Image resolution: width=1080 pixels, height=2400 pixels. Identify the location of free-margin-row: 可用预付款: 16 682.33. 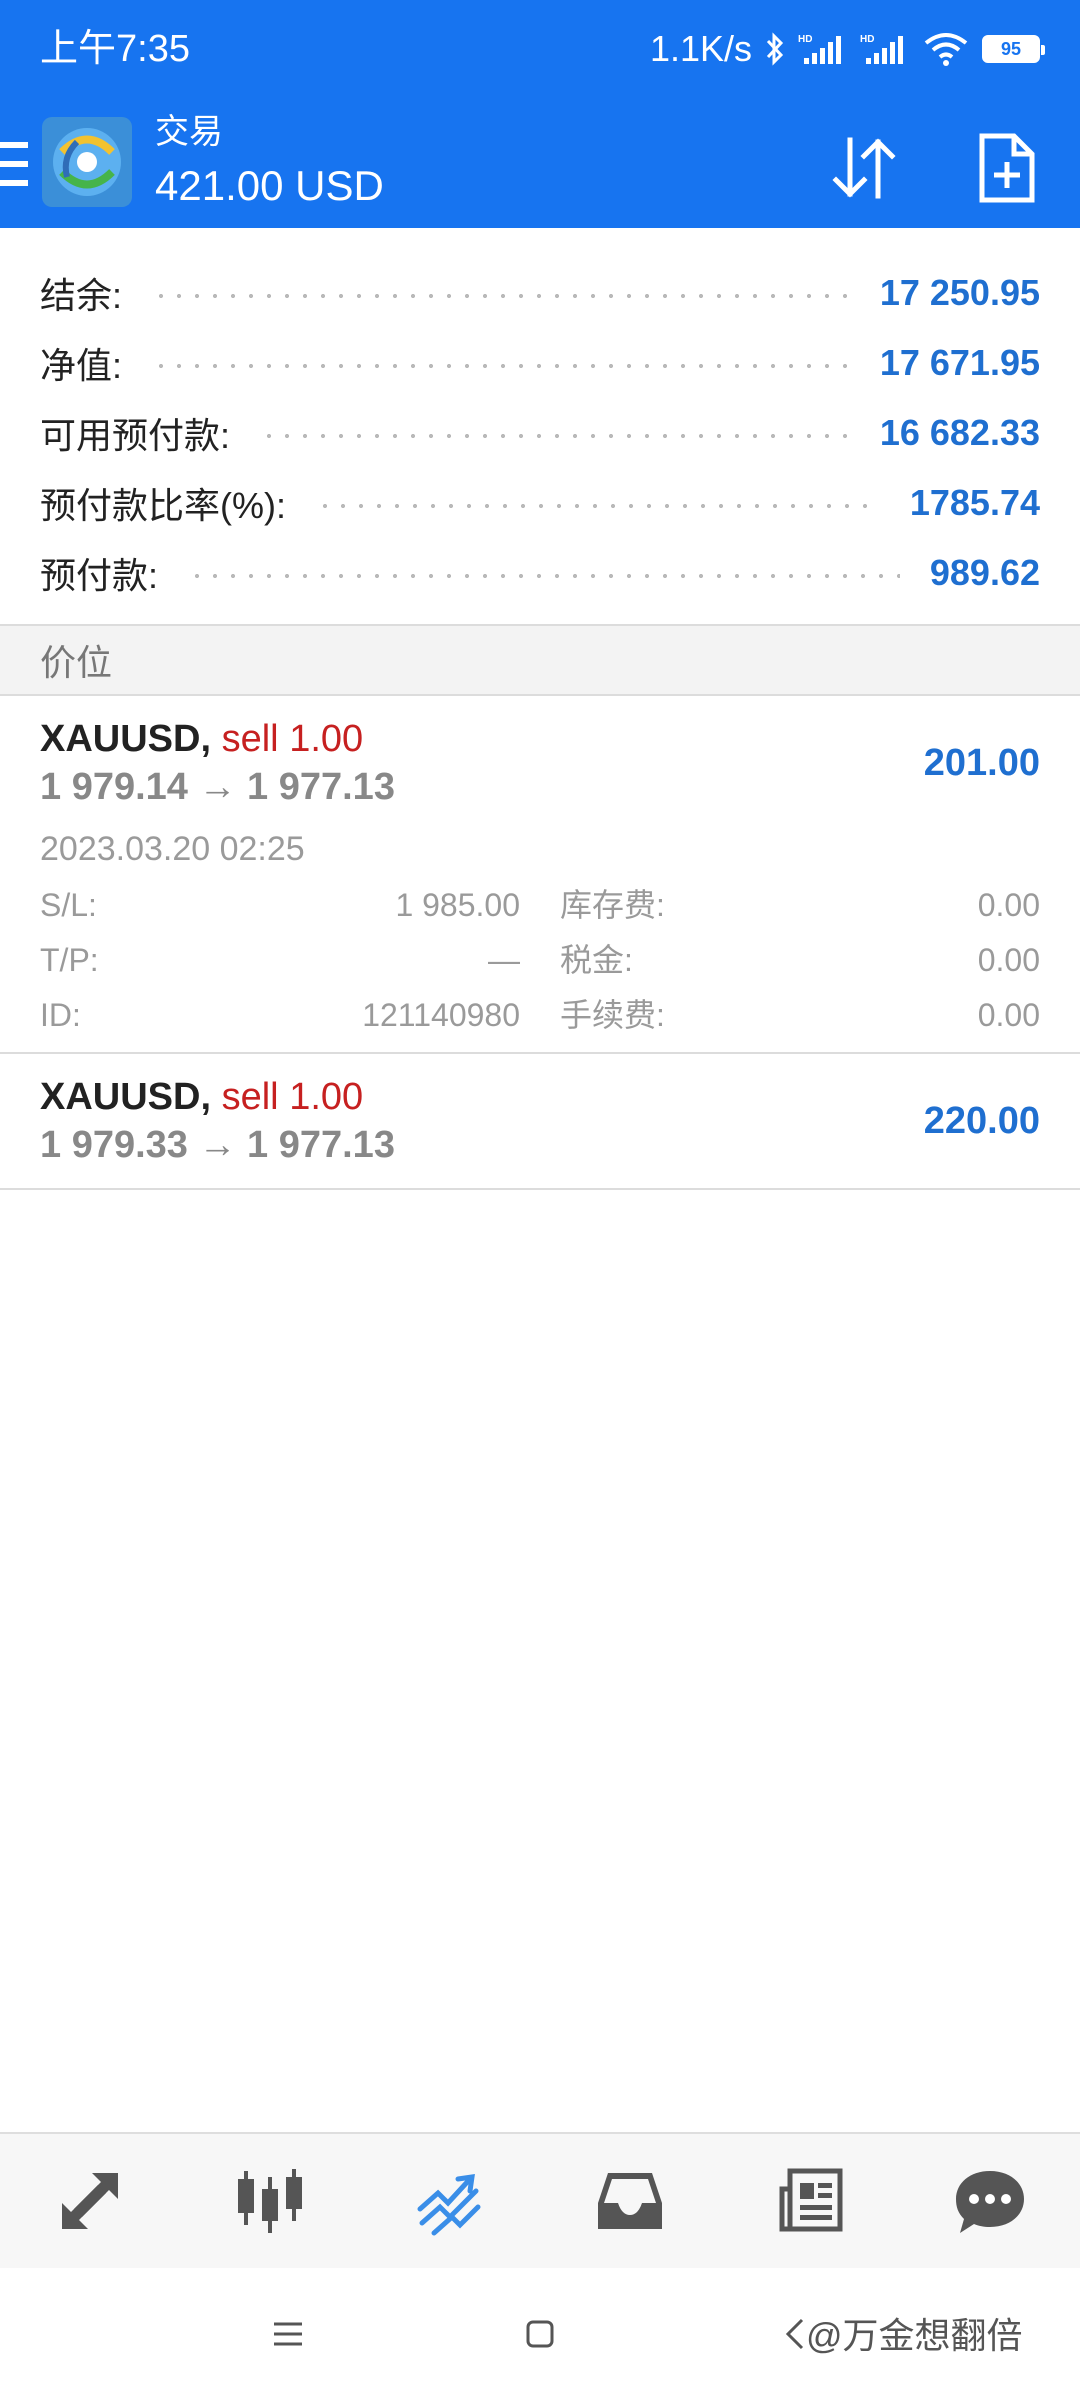
(540, 433).